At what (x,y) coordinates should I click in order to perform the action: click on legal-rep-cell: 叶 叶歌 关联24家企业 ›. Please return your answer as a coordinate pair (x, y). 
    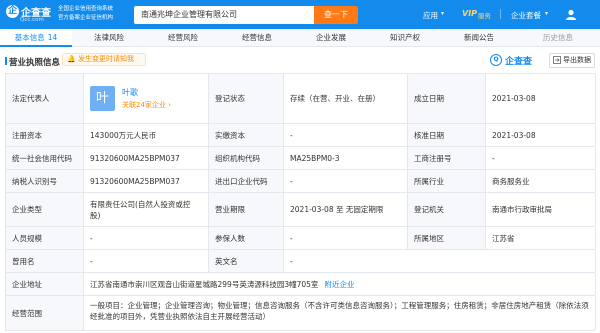
    Looking at the image, I should click on (146, 98).